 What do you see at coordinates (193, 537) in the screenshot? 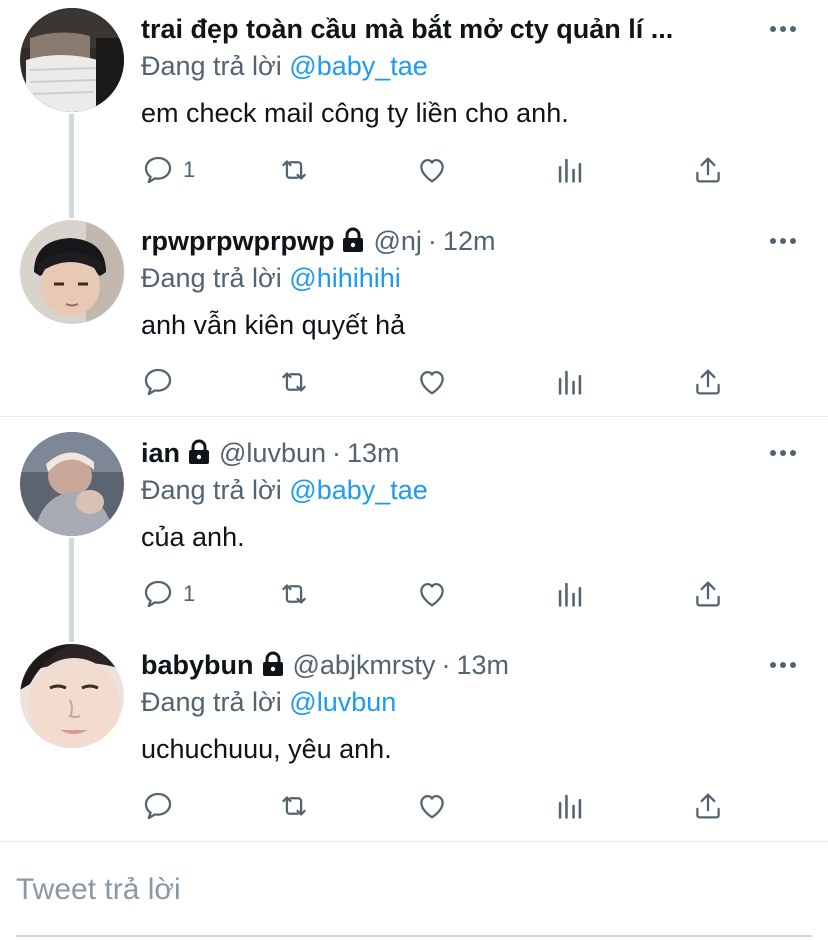
I see `tweet-text: của anh.` at bounding box center [193, 537].